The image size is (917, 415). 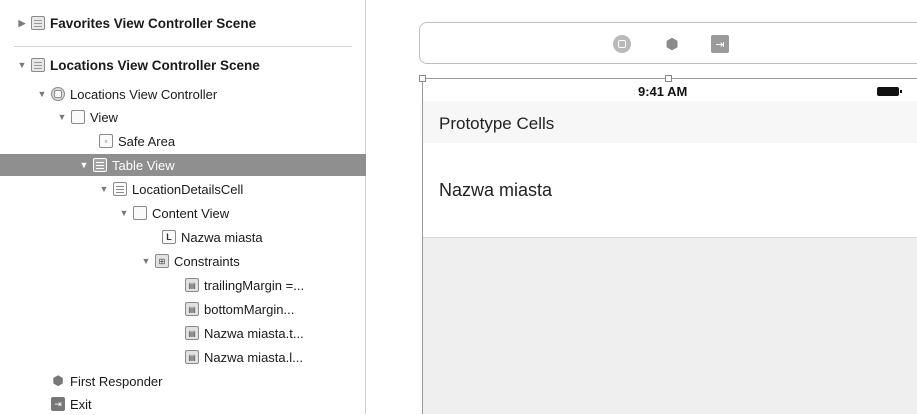 What do you see at coordinates (81, 404) in the screenshot?
I see `outline-item-label: Exit` at bounding box center [81, 404].